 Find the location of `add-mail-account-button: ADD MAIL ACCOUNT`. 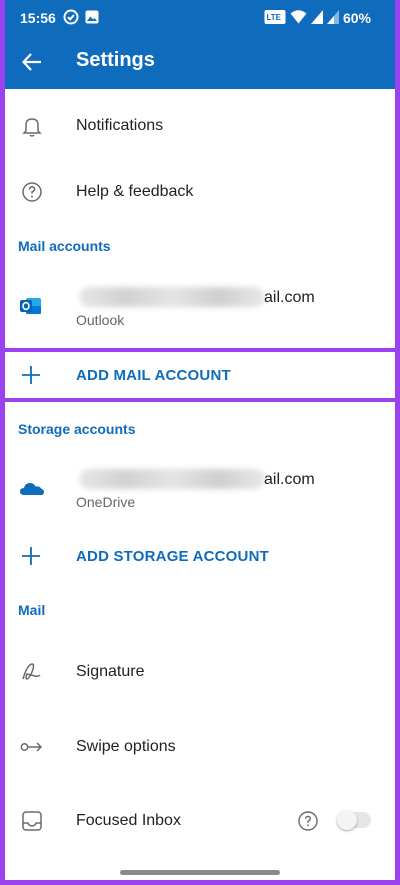

add-mail-account-button: ADD MAIL ACCOUNT is located at coordinates (200, 375).